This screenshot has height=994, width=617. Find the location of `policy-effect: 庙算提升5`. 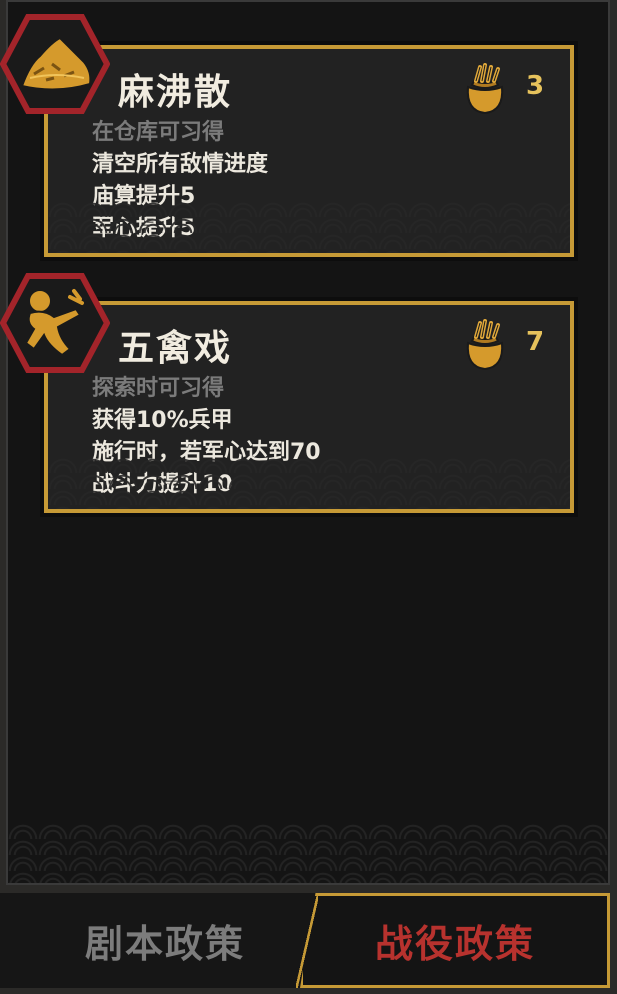

policy-effect: 庙算提升5 is located at coordinates (144, 196).